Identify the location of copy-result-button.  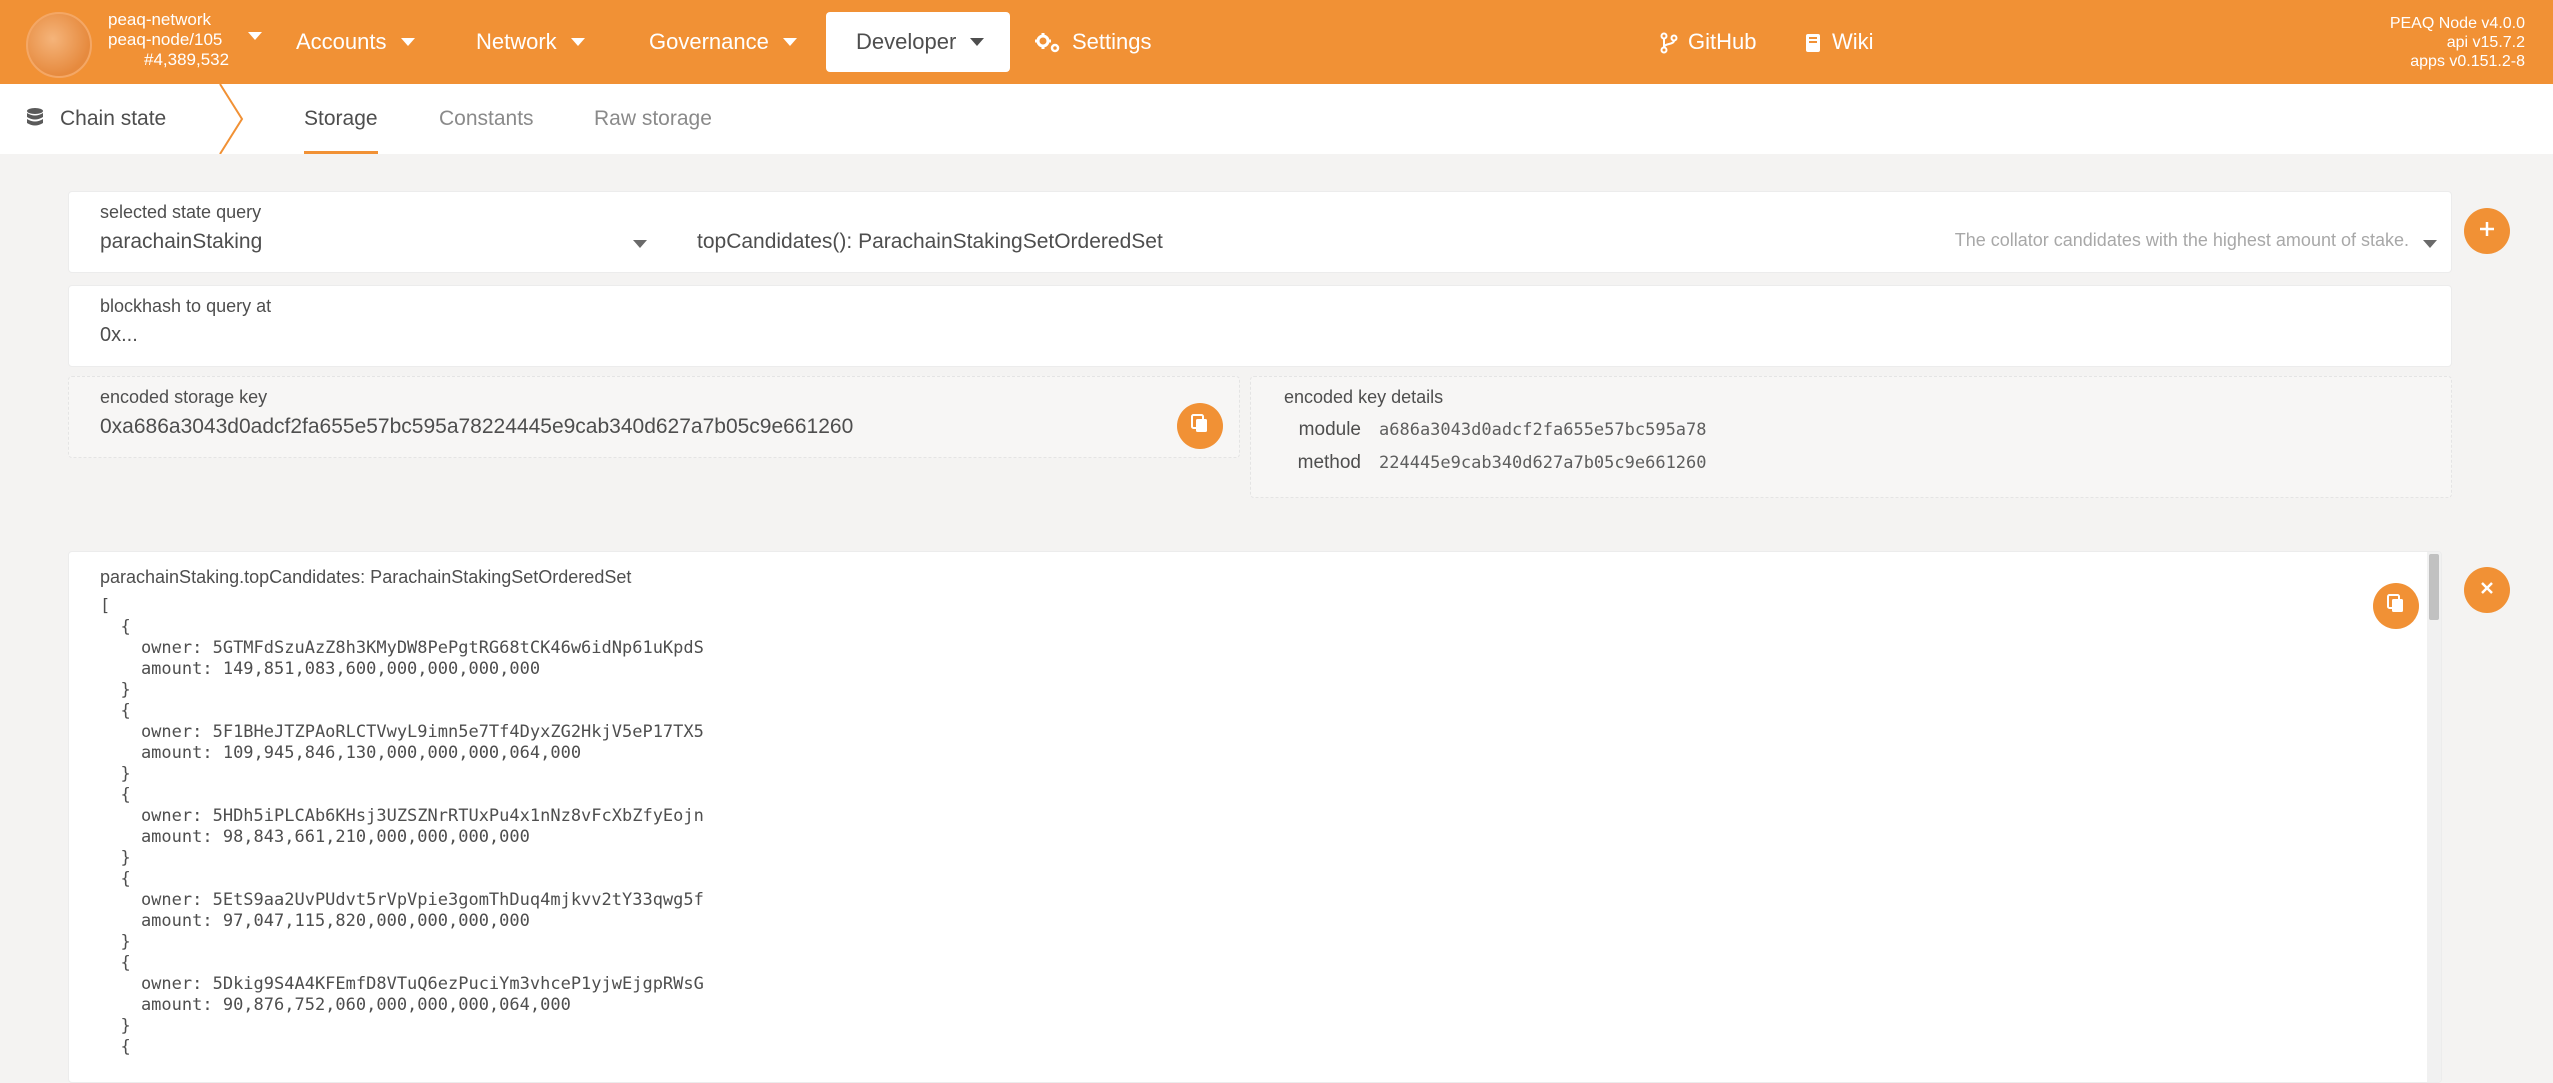
(2396, 606).